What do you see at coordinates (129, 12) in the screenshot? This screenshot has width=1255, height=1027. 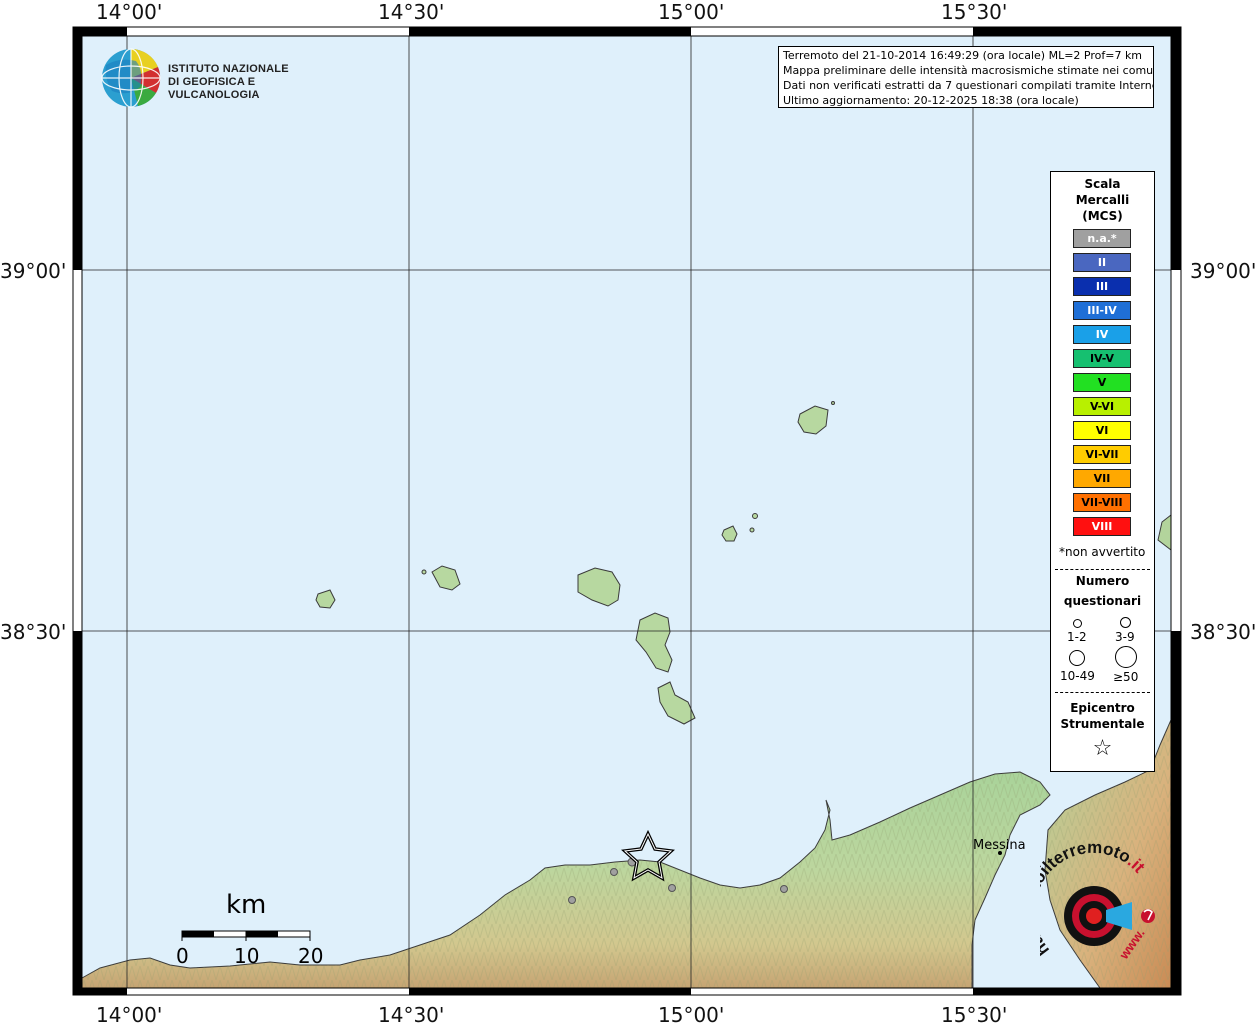 I see `lon-label-top-14-00: 14°00'` at bounding box center [129, 12].